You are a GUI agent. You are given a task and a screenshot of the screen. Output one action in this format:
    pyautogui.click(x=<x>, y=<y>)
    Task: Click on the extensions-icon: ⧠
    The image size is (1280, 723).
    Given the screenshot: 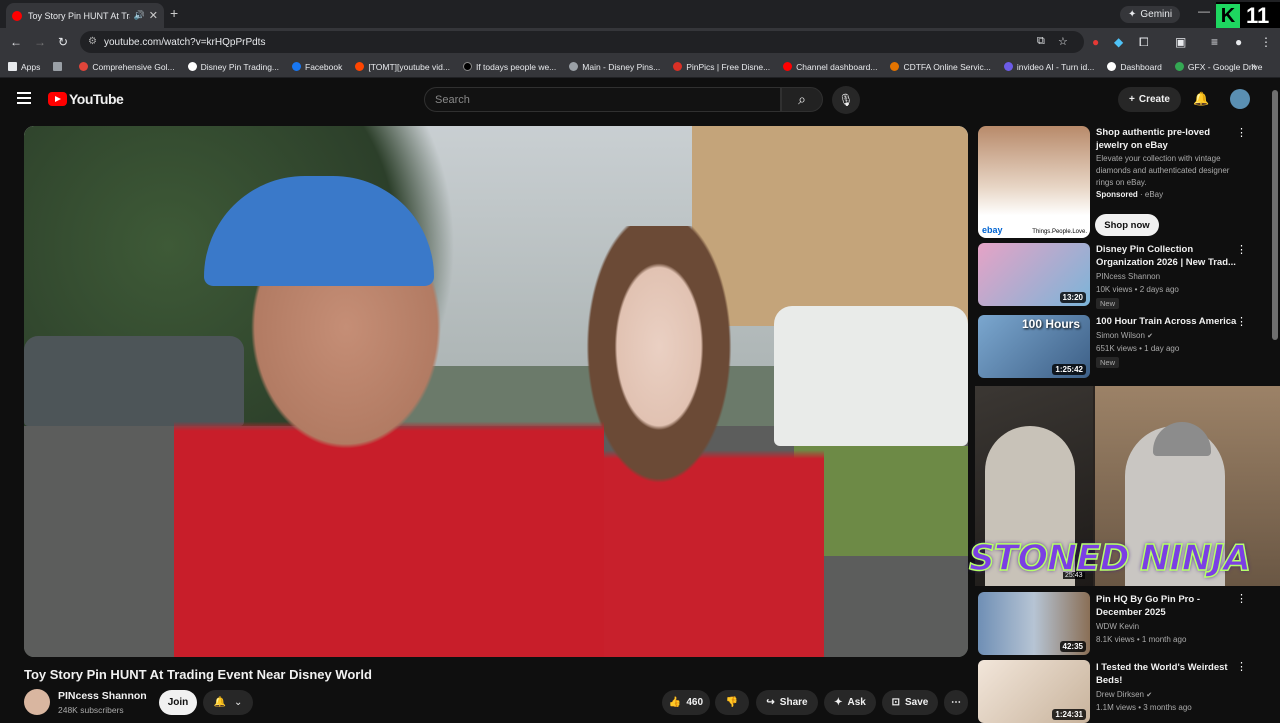 What is the action you would take?
    pyautogui.click(x=1144, y=42)
    